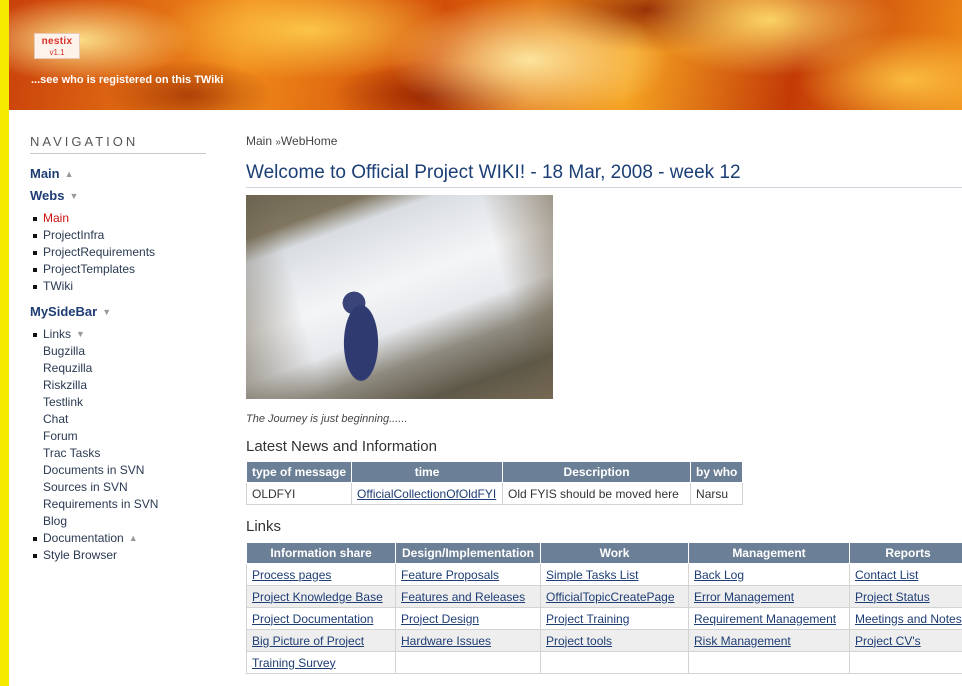 Image resolution: width=962 pixels, height=686 pixels. I want to click on sidebar-link-documents-svn: Documents in SVN, so click(118, 470).